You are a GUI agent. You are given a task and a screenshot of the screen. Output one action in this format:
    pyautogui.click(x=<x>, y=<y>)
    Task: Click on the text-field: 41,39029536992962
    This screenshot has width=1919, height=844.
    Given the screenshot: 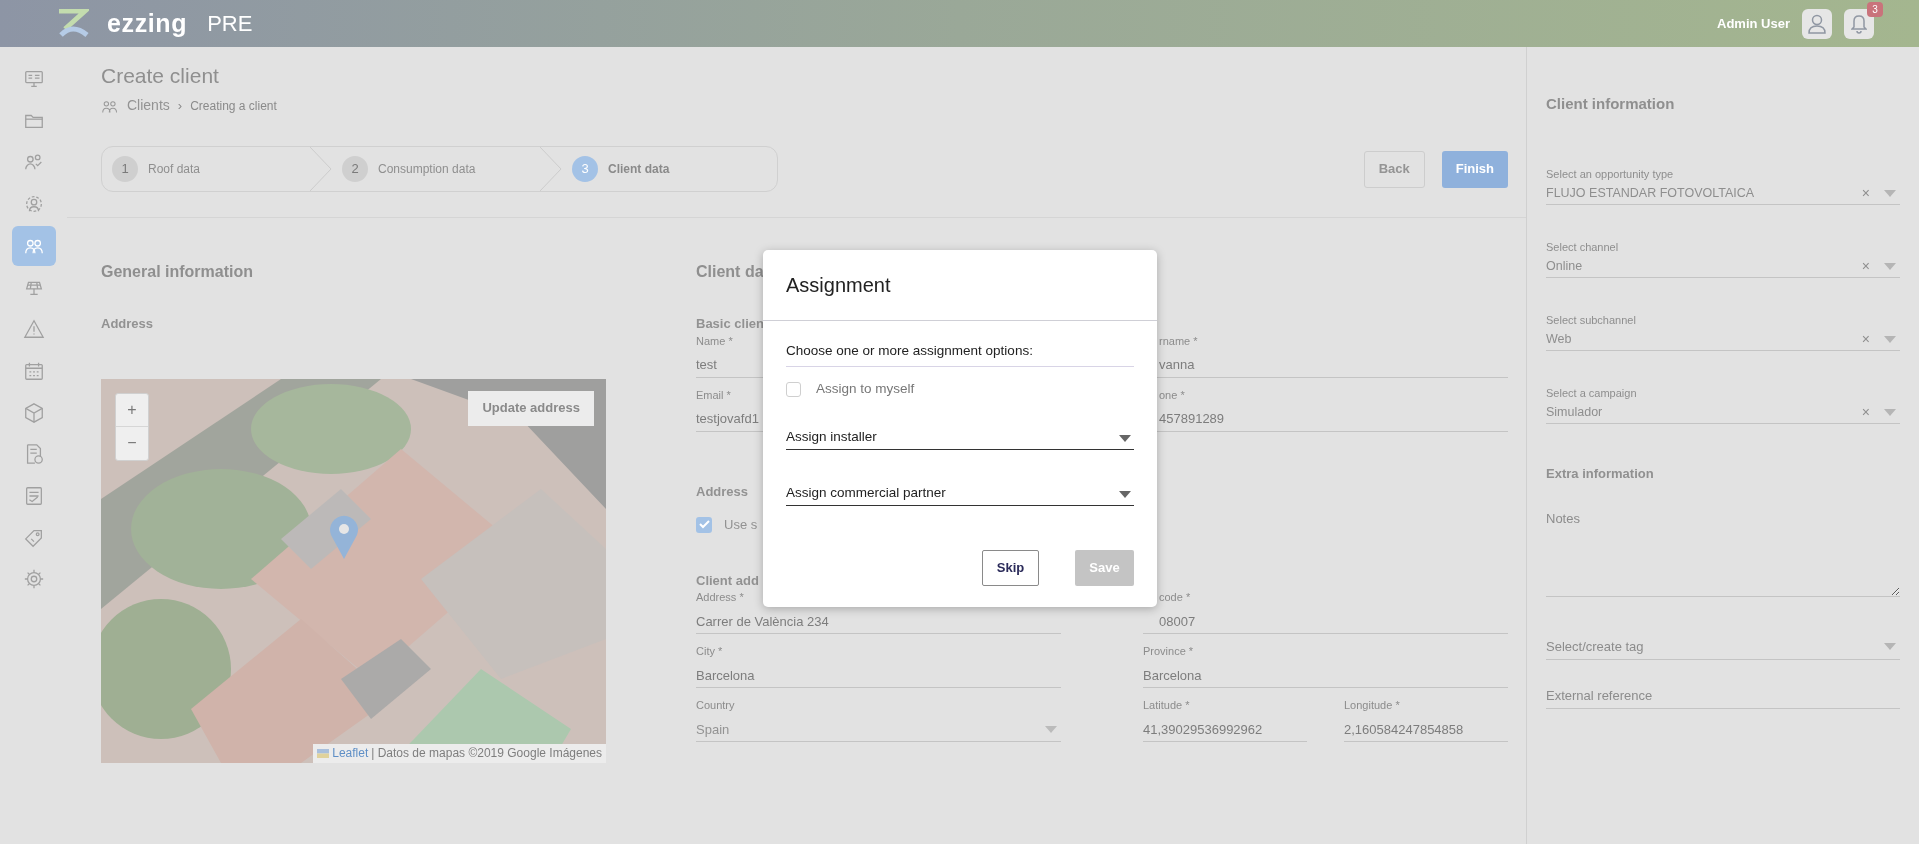 What is the action you would take?
    pyautogui.click(x=1225, y=730)
    